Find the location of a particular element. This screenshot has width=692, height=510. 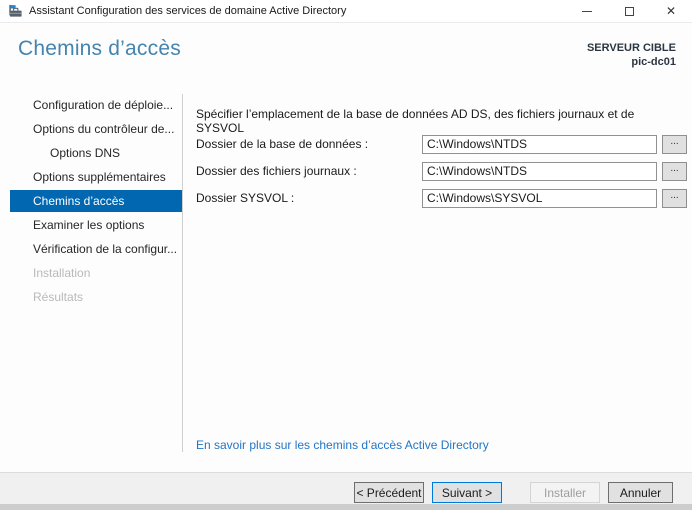

page-title: Chemins d’accès is located at coordinates (99, 48).